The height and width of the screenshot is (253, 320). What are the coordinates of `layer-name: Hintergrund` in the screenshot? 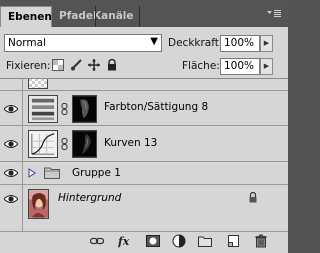 It's located at (89, 198).